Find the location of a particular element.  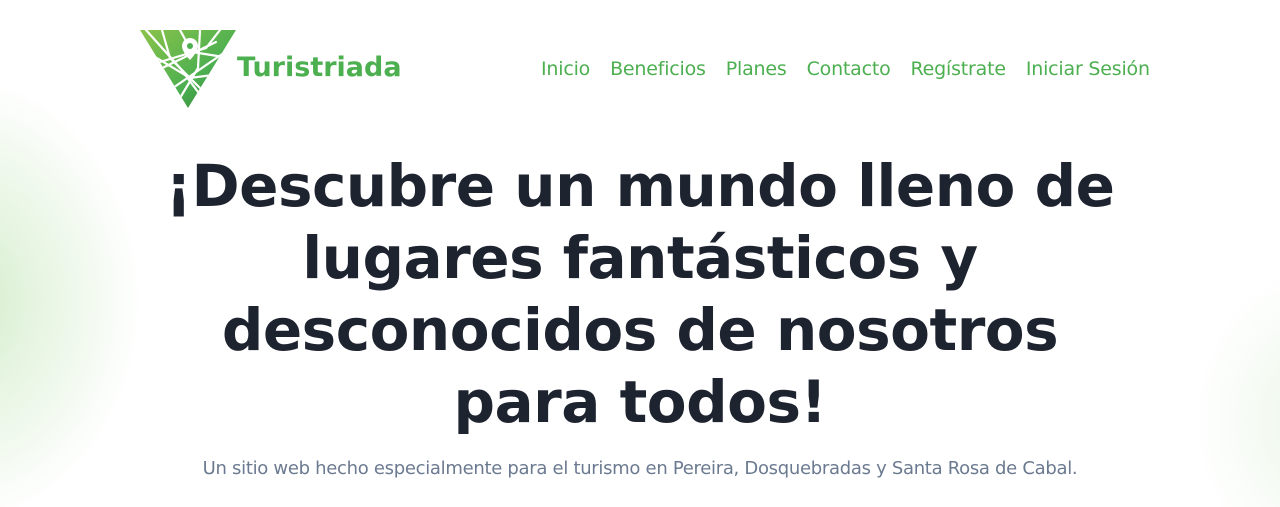

nav-link-planes: Planes is located at coordinates (756, 69).